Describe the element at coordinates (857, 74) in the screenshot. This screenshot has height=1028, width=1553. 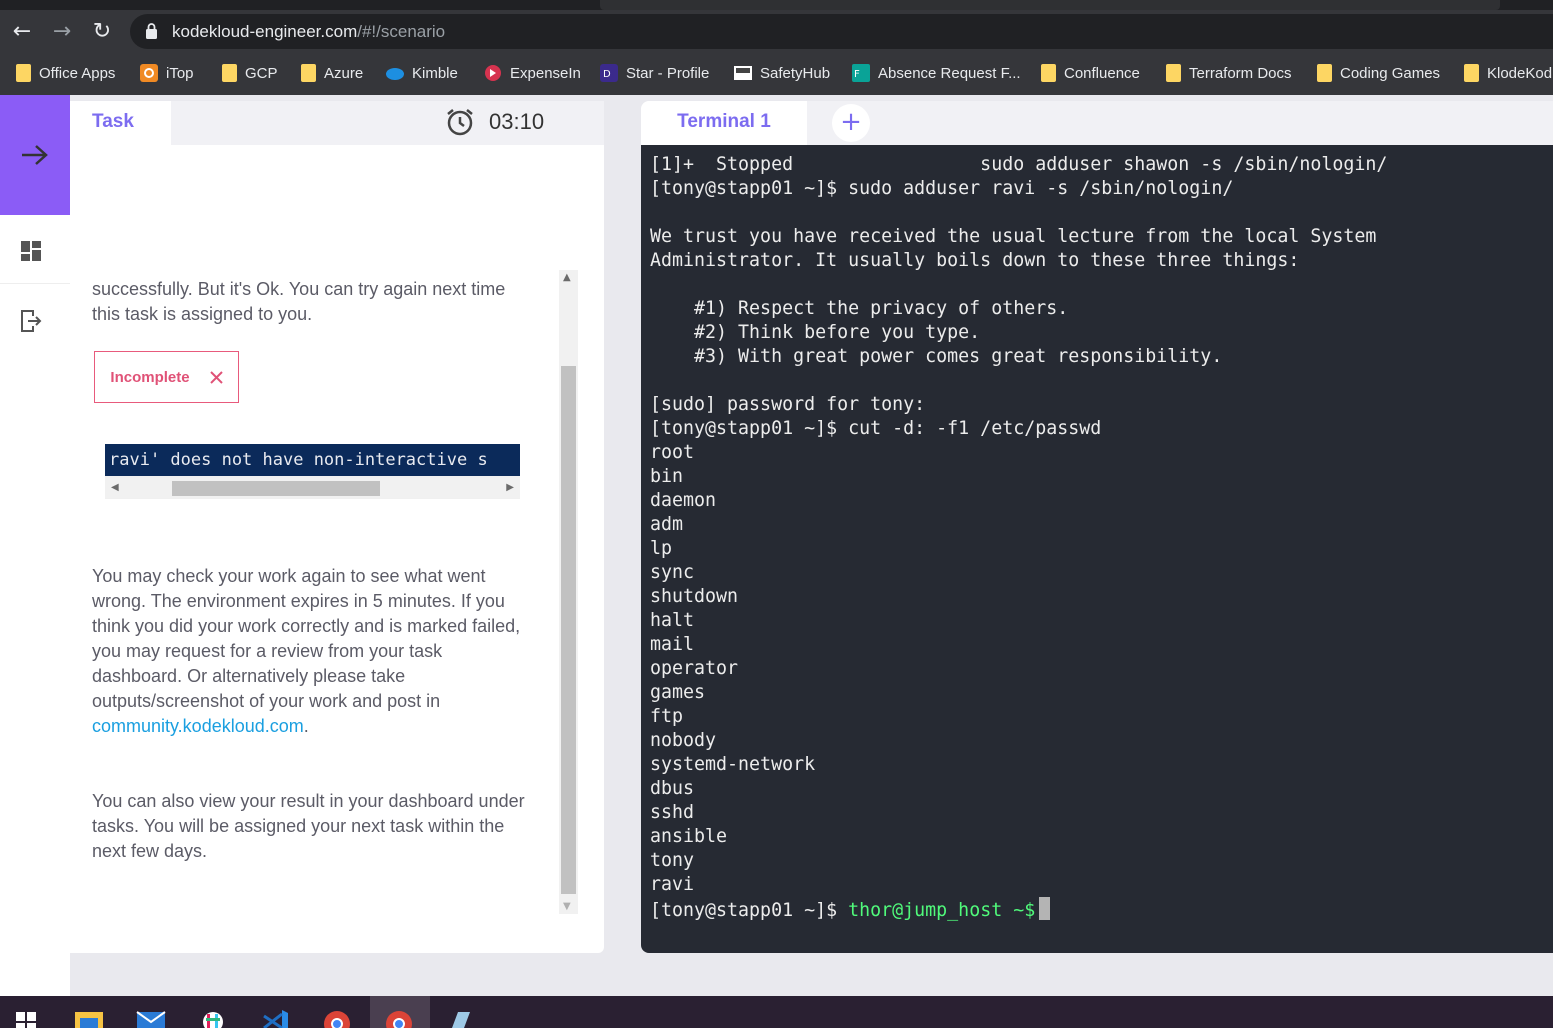
I see `svg-text: F` at that location.